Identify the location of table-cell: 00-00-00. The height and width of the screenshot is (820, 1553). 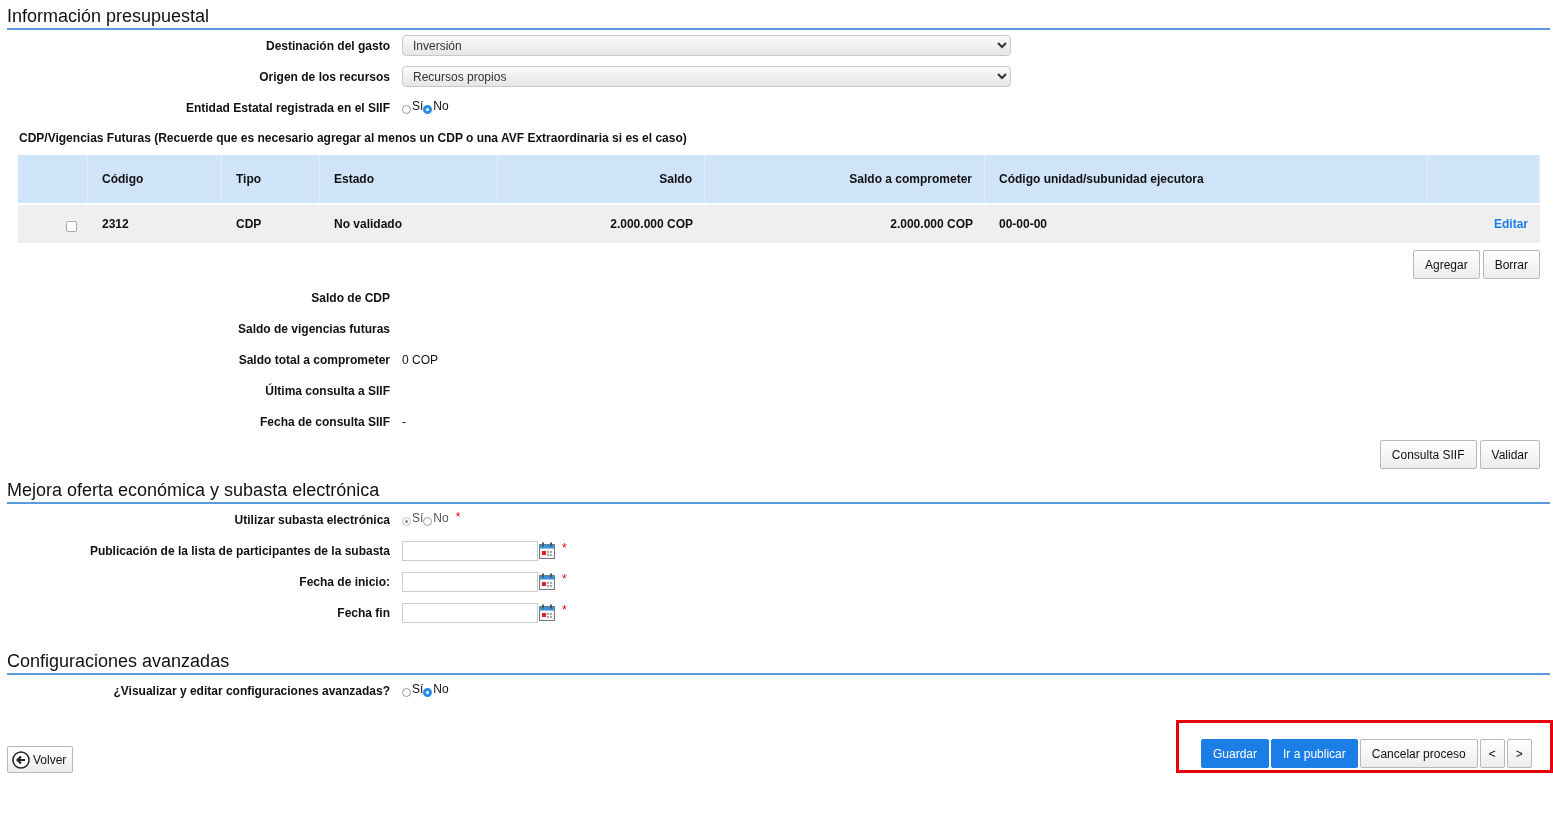
(1023, 224).